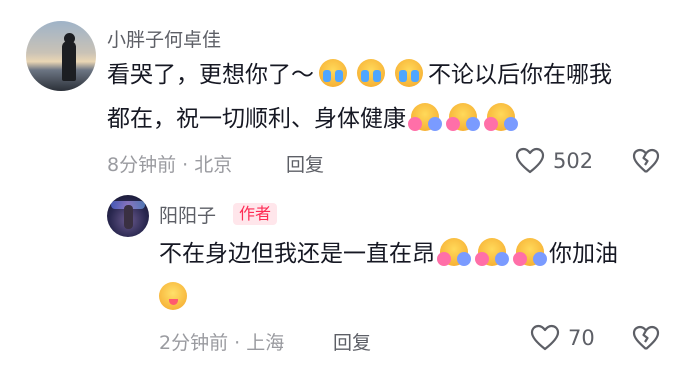 This screenshot has height=372, width=690. Describe the element at coordinates (583, 254) in the screenshot. I see `reply-text-part: 你加油` at that location.